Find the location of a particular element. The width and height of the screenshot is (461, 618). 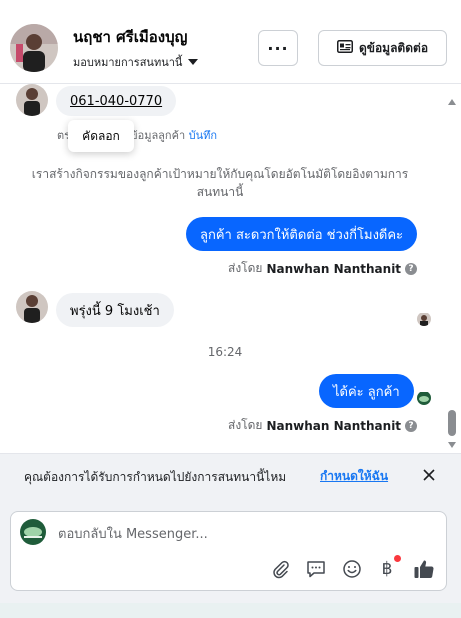

phone-number-link: 061-040-0770 is located at coordinates (116, 101).